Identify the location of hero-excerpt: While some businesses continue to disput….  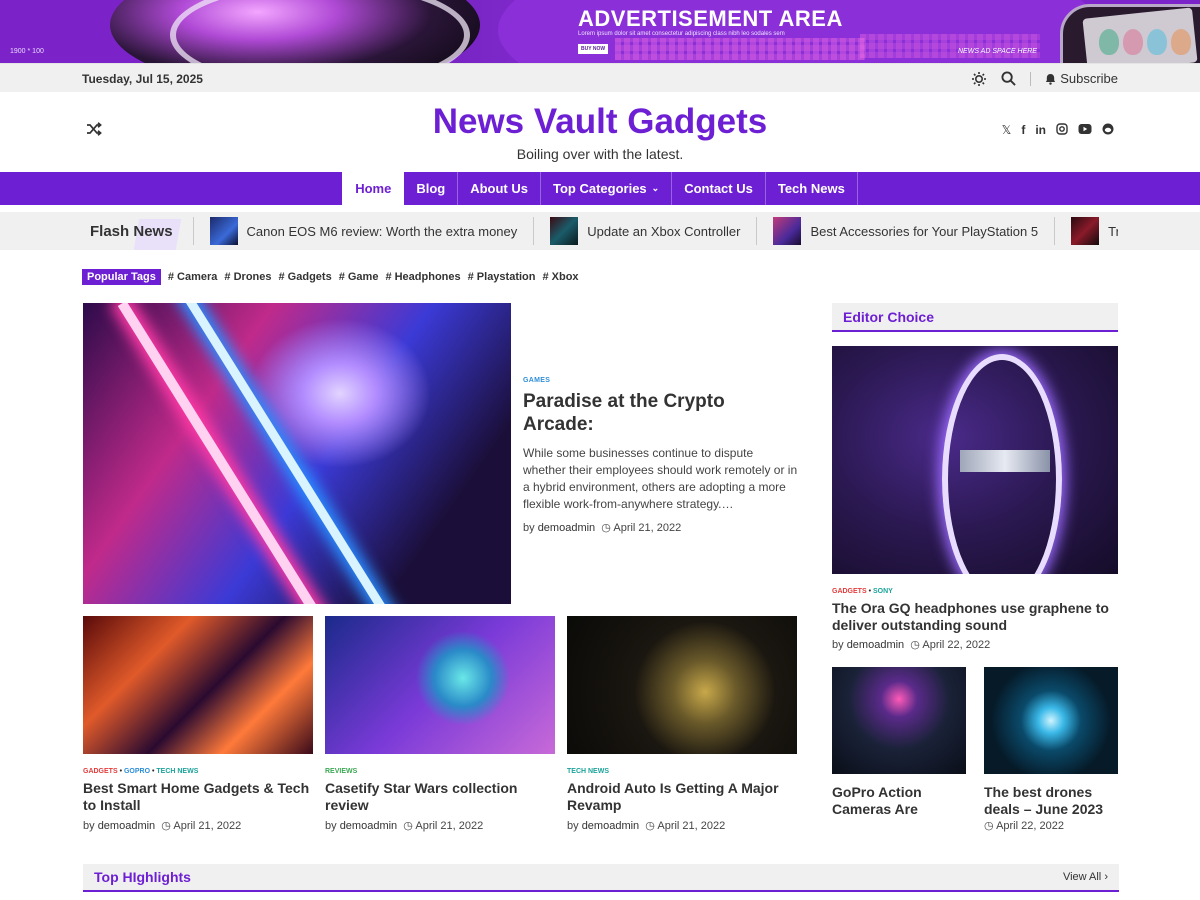
(660, 478).